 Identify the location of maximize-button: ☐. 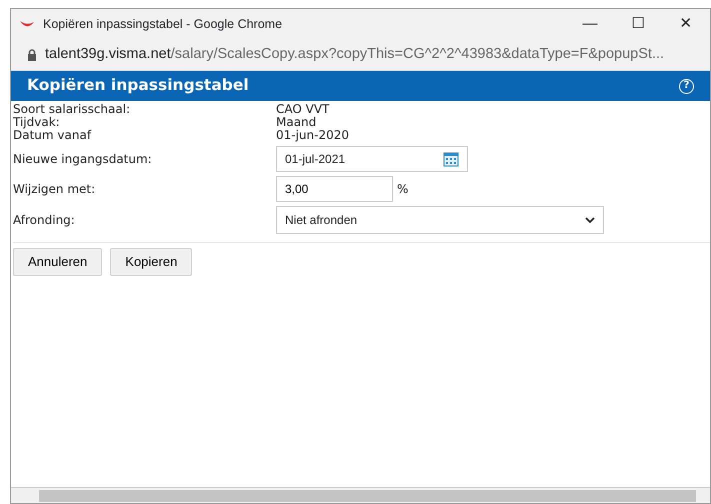
(638, 24).